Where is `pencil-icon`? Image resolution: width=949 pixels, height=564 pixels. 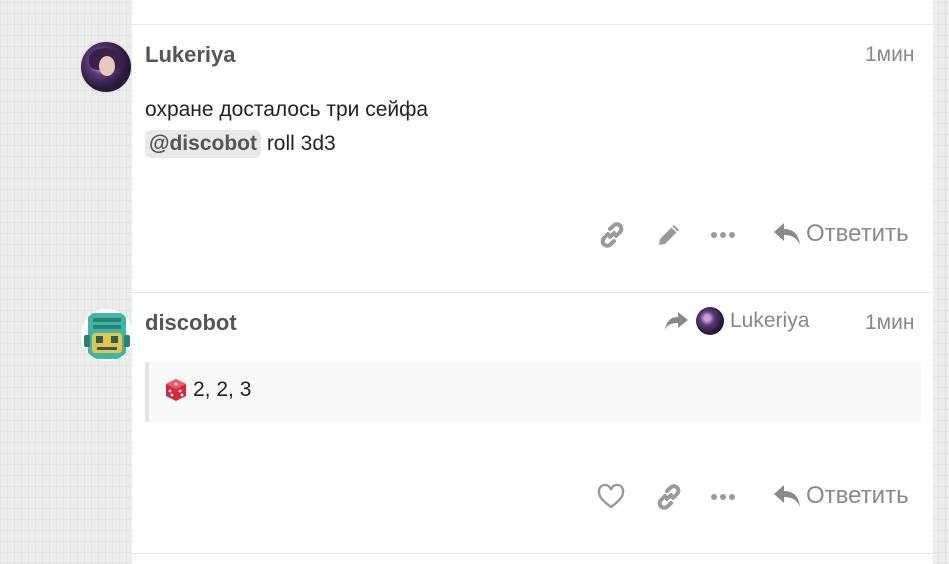
pencil-icon is located at coordinates (669, 235).